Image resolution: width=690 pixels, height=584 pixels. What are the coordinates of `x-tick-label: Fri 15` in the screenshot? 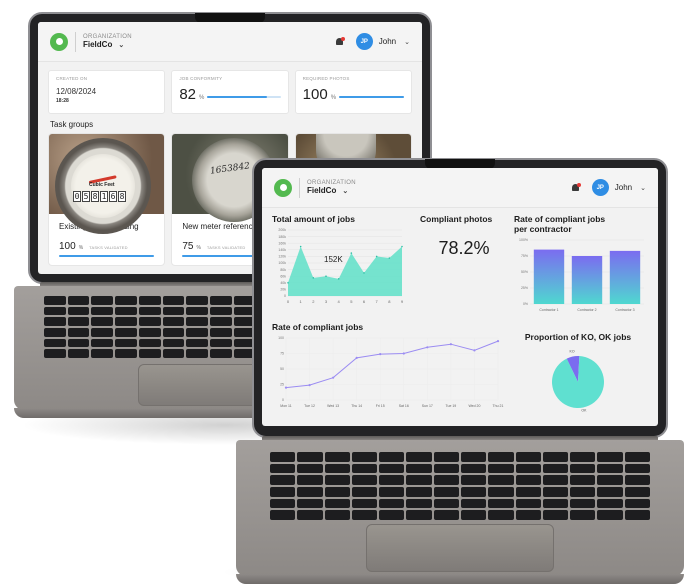 It's located at (380, 406).